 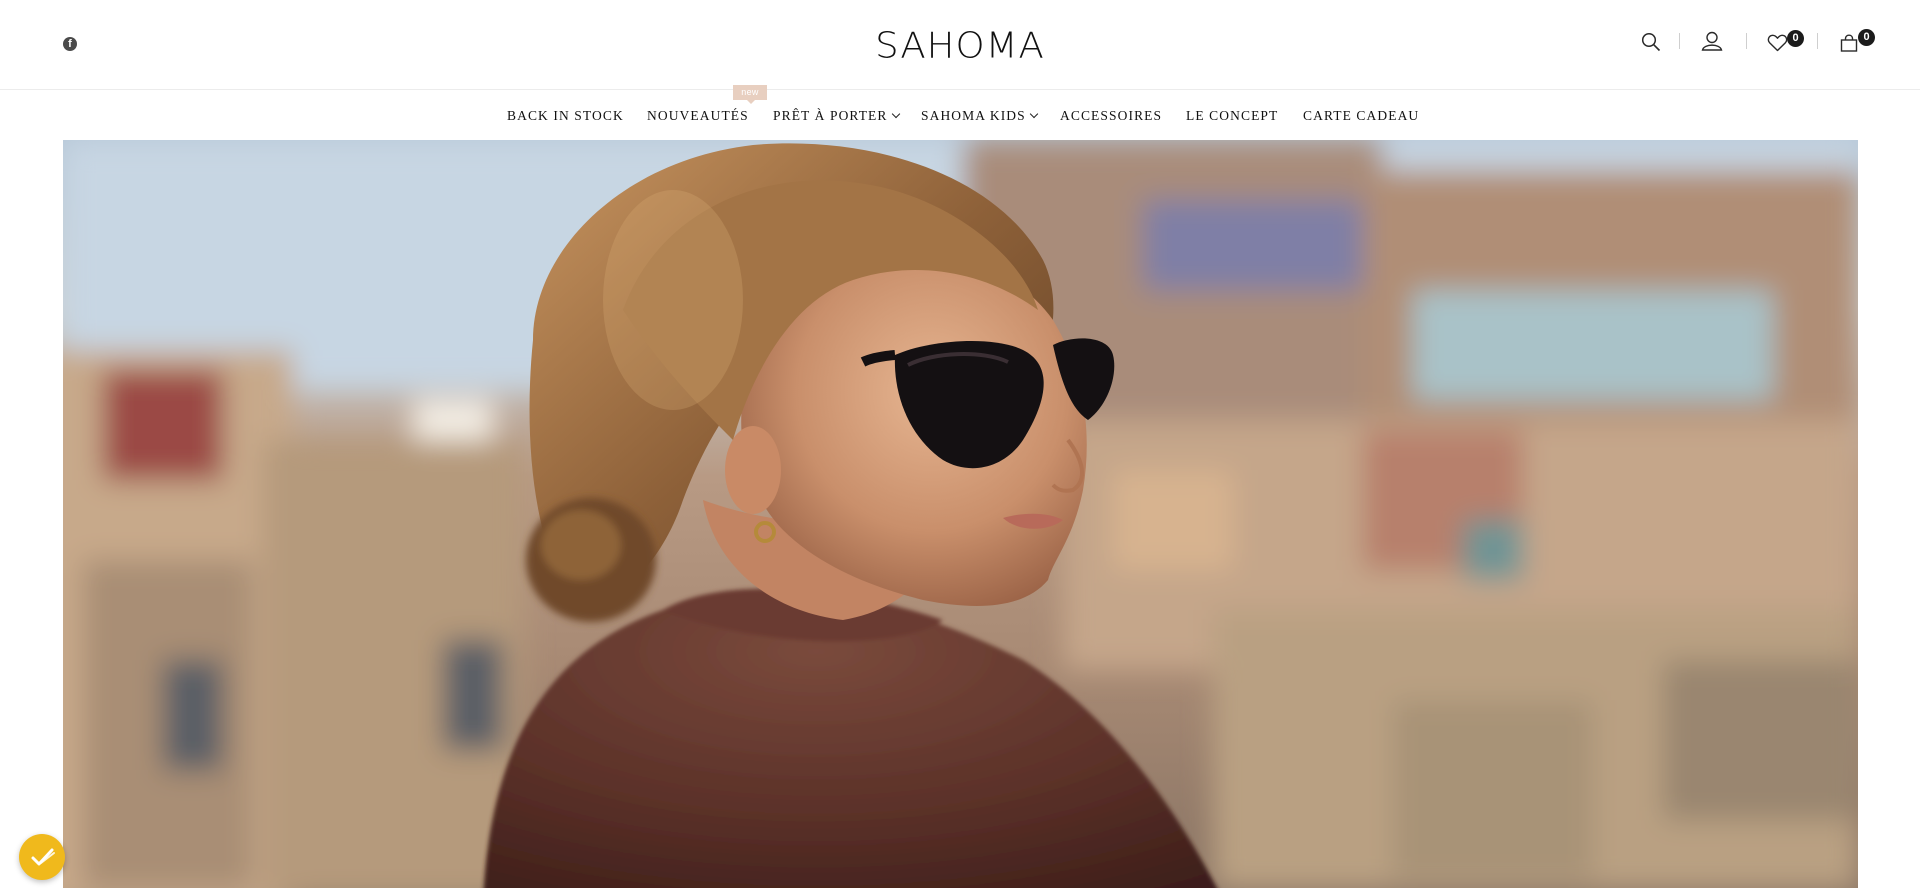 What do you see at coordinates (973, 115) in the screenshot?
I see `nav-item-label: SAHOMA KIDS` at bounding box center [973, 115].